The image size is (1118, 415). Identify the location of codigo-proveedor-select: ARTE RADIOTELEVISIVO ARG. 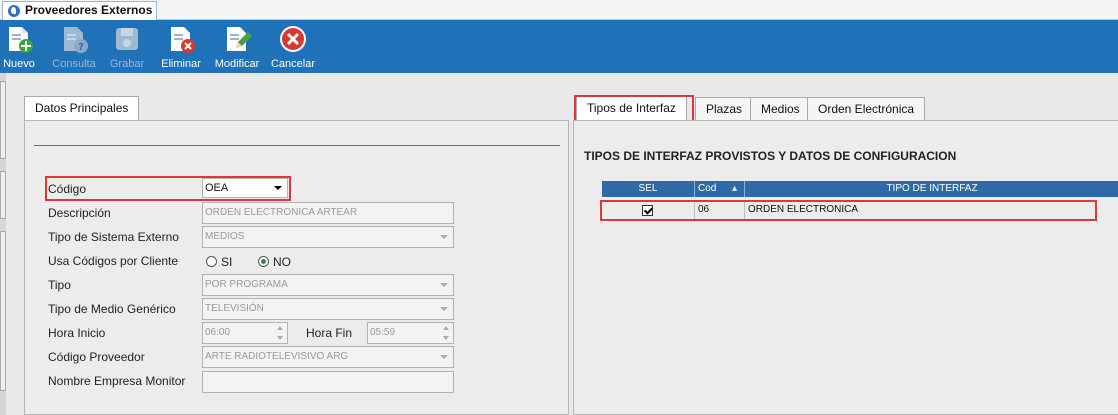
(328, 357).